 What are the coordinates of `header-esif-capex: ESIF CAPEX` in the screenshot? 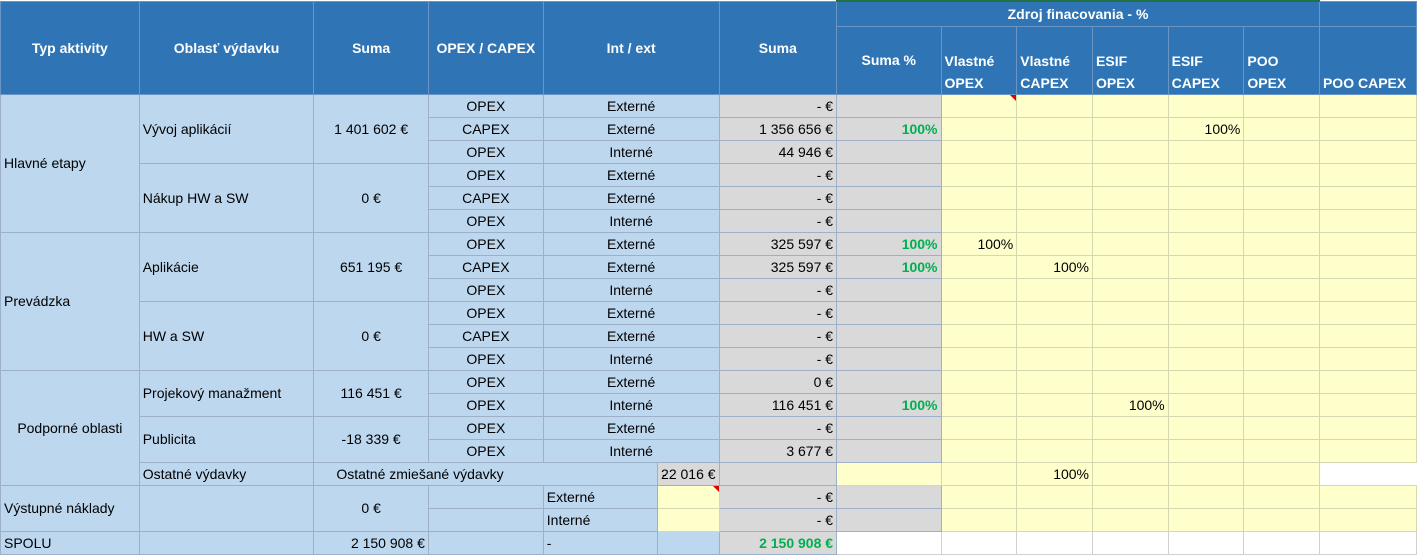 It's located at (1206, 60).